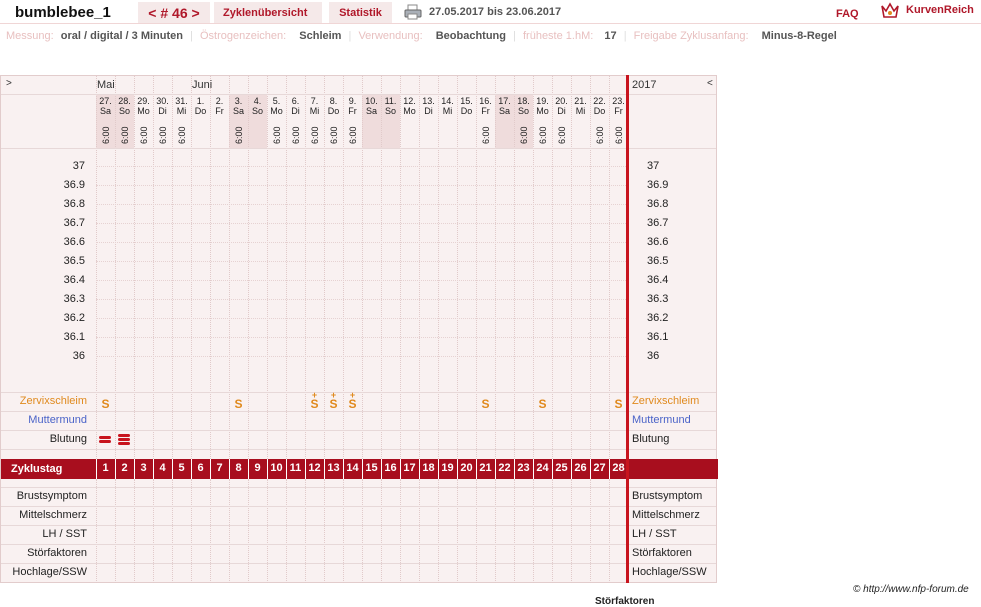  I want to click on nav-prev-button: >, so click(9, 83).